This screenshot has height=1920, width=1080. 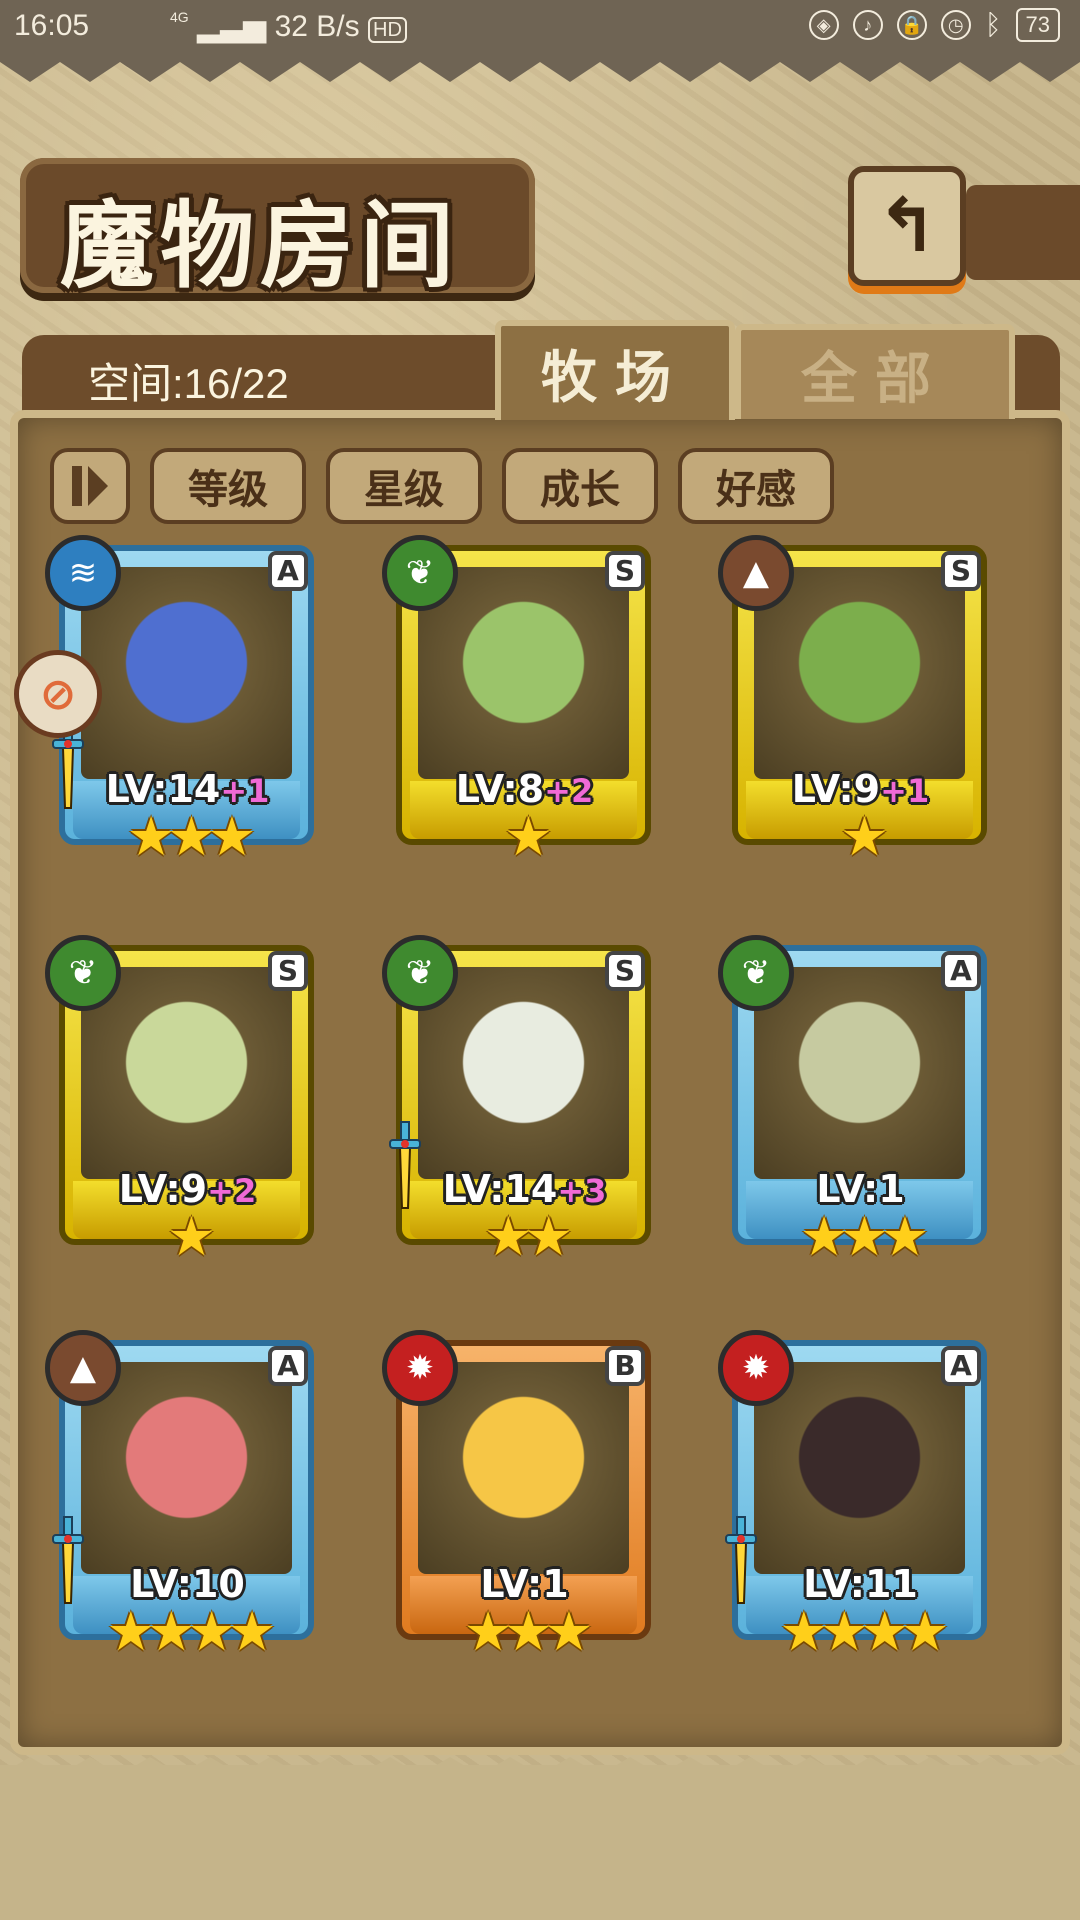 I want to click on lock-badge-icon: ⊘, so click(x=58, y=694).